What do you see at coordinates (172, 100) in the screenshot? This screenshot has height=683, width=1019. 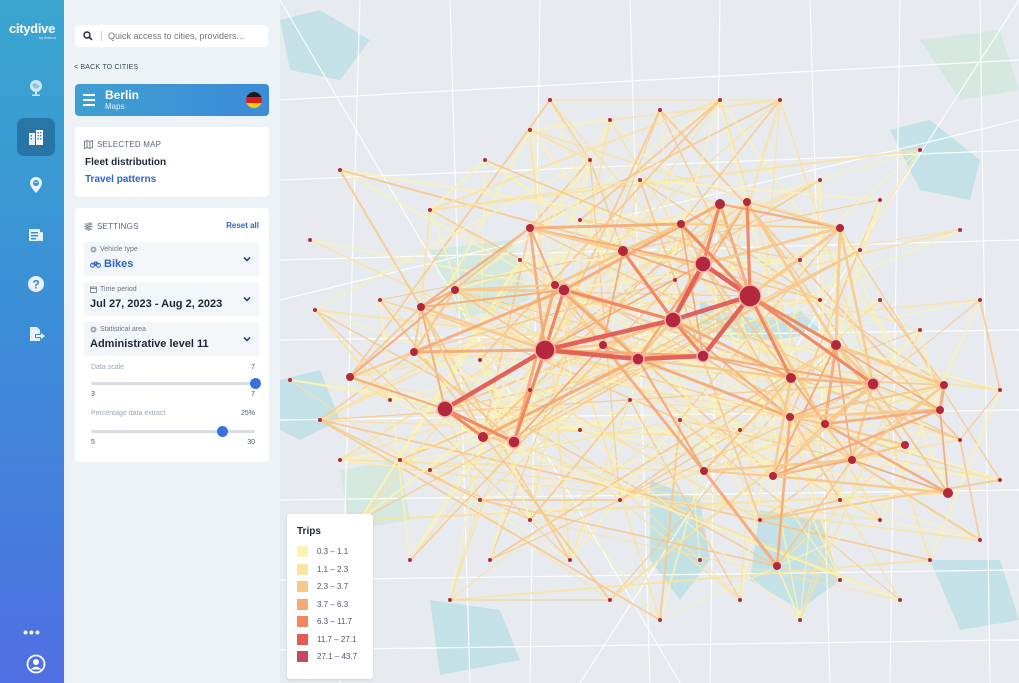 I see `city-header: Berlin Maps` at bounding box center [172, 100].